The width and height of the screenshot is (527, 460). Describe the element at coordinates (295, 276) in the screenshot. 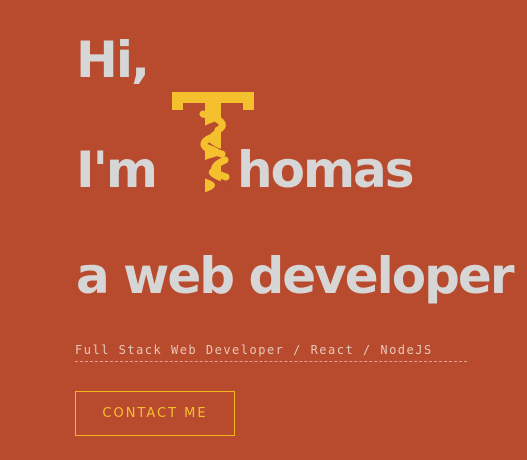

I see `tagline-text: a web developer` at that location.